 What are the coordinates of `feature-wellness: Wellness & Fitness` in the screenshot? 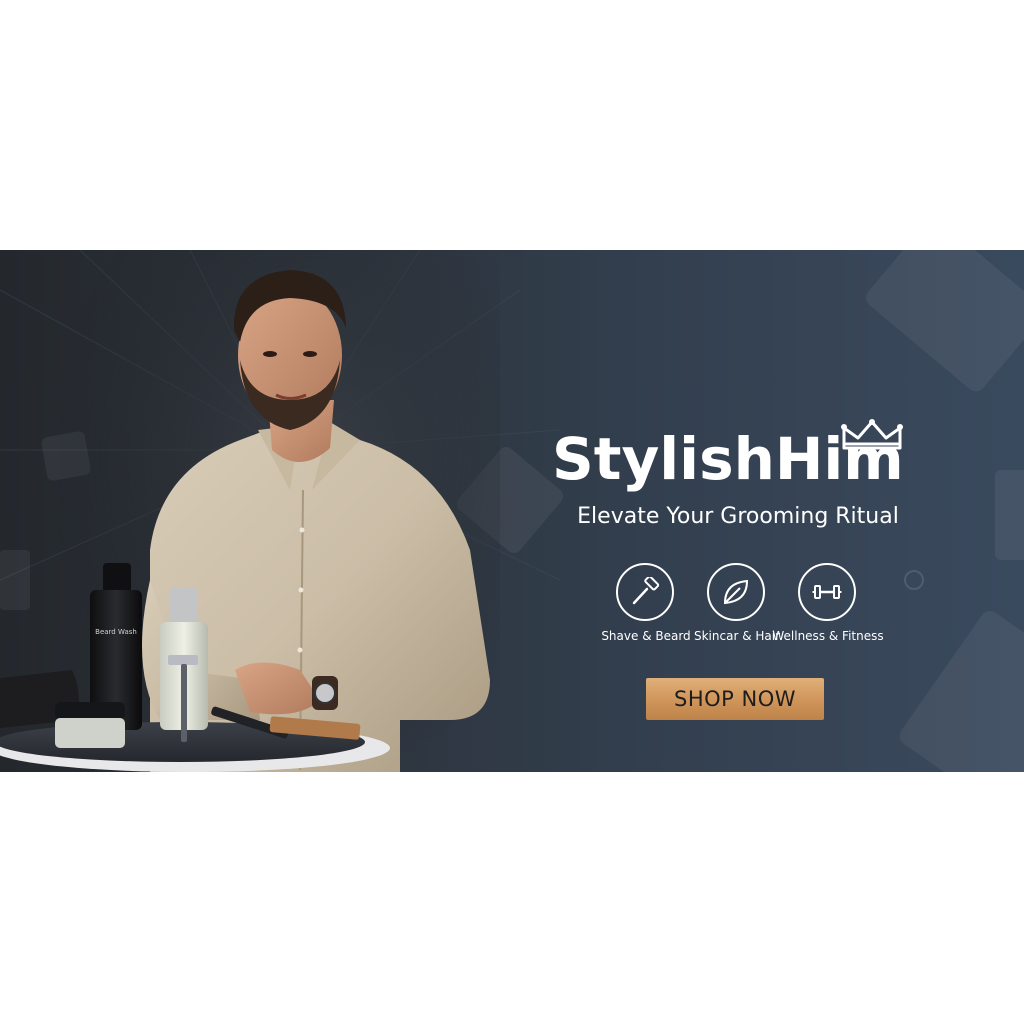 It's located at (828, 608).